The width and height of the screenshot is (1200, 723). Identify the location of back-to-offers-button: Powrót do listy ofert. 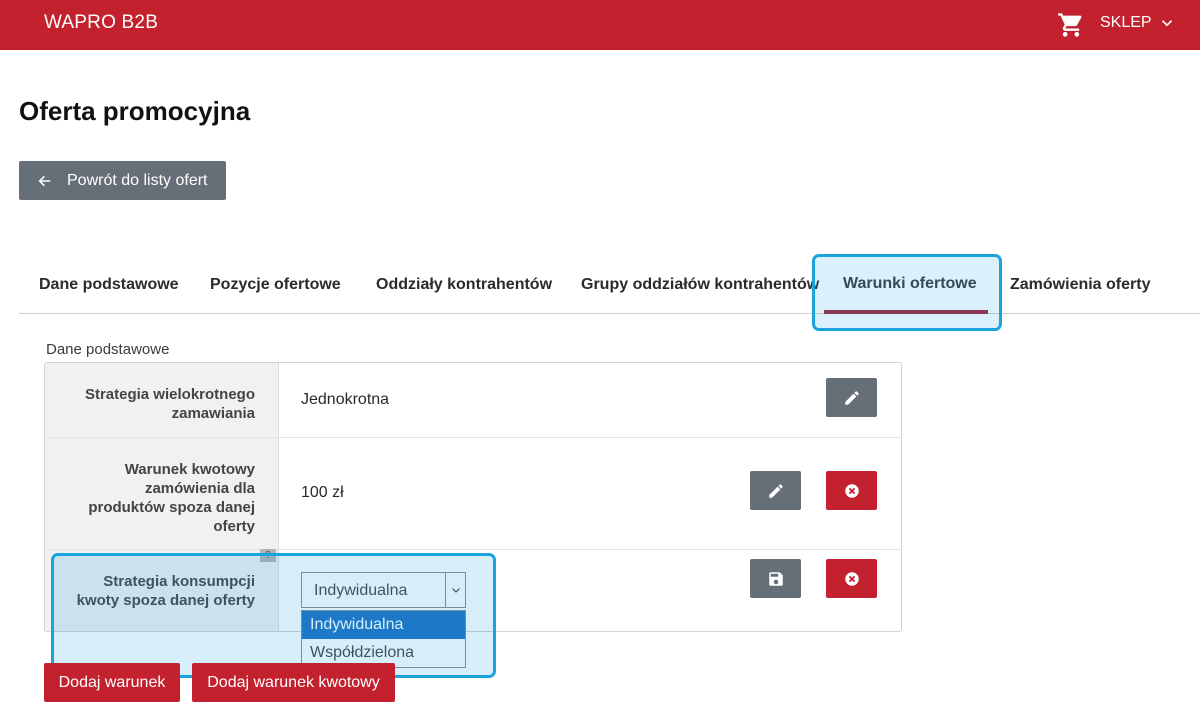
(122, 180).